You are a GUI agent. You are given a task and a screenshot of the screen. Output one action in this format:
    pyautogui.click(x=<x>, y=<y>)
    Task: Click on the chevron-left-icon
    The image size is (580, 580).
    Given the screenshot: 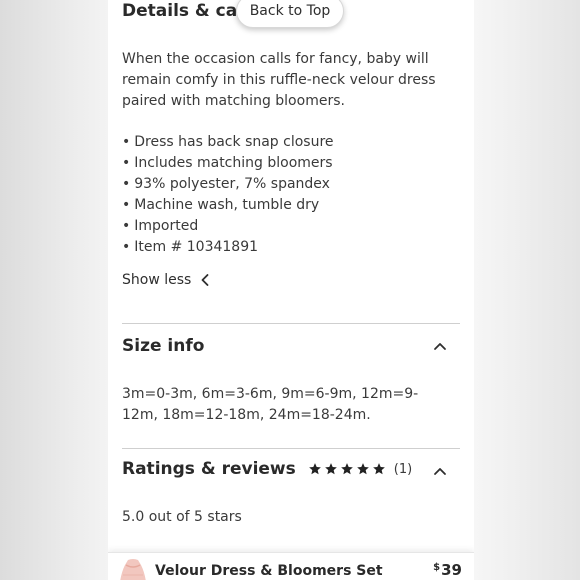 What is the action you would take?
    pyautogui.click(x=205, y=280)
    